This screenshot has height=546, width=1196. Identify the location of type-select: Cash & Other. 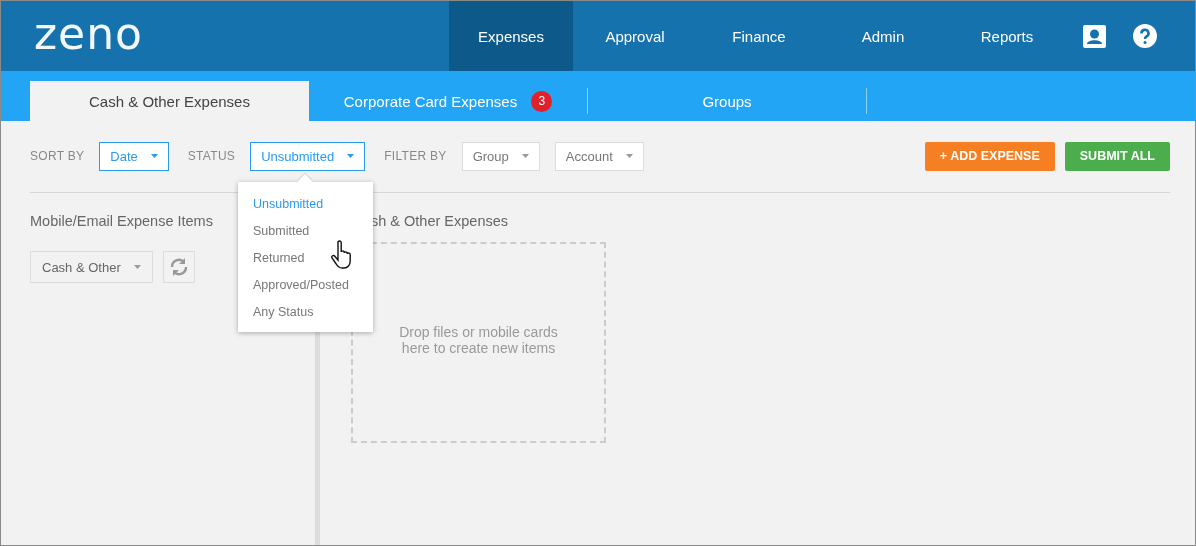
(91, 267).